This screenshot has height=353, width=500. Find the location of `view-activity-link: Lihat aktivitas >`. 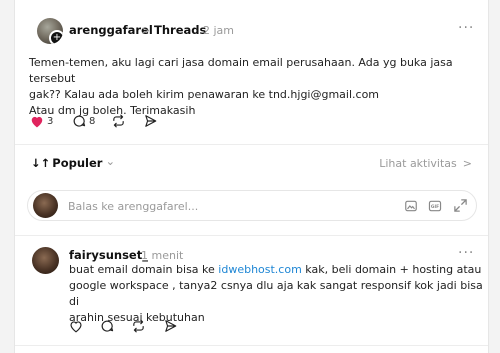

view-activity-link: Lihat aktivitas > is located at coordinates (425, 163).